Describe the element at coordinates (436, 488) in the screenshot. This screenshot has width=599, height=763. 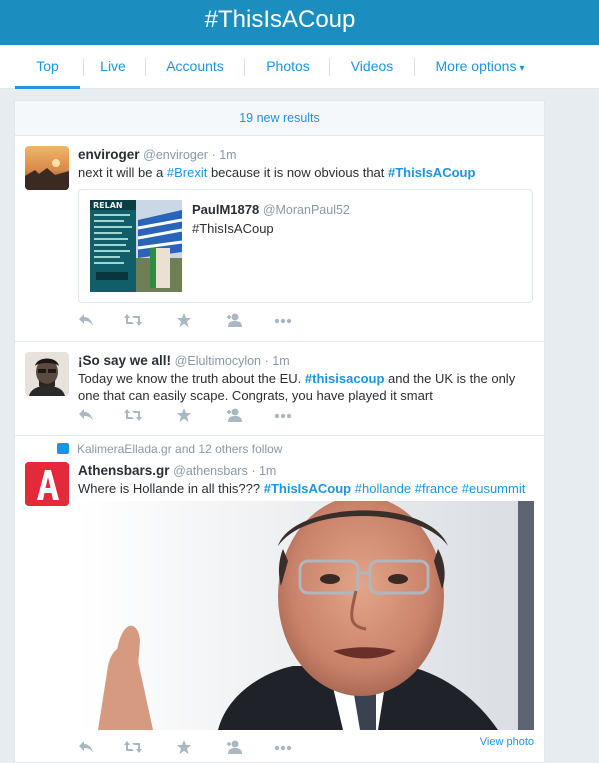
I see `hashtag-link: #france` at that location.